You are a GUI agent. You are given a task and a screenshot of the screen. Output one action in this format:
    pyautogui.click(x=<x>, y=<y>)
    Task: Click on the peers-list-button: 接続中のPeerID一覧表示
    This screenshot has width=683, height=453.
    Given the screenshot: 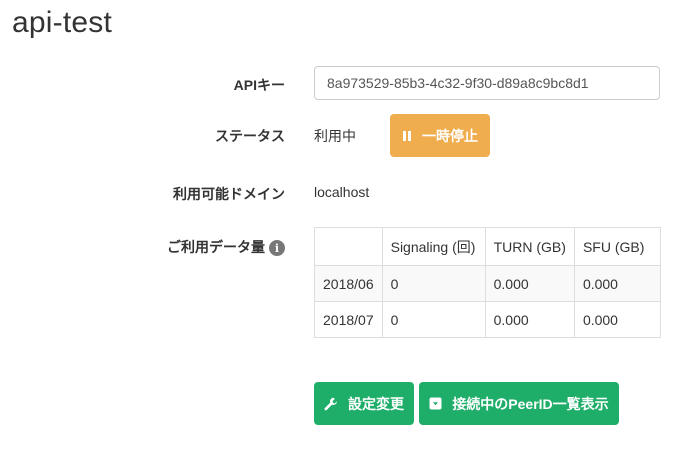 What is the action you would take?
    pyautogui.click(x=519, y=403)
    